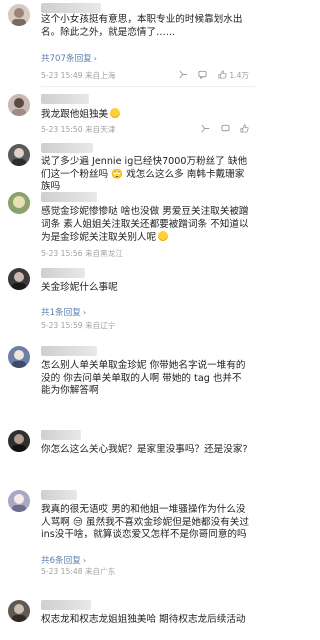 This screenshot has width=320, height=640. I want to click on timestamp: 5-23 15:50, so click(62, 129).